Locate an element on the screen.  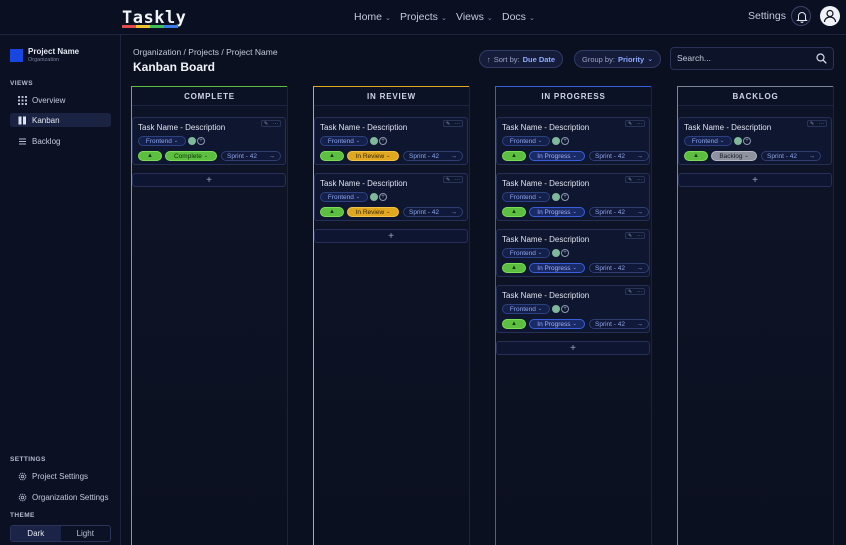
sidebar-item-kanban: Kanban is located at coordinates (60, 120).